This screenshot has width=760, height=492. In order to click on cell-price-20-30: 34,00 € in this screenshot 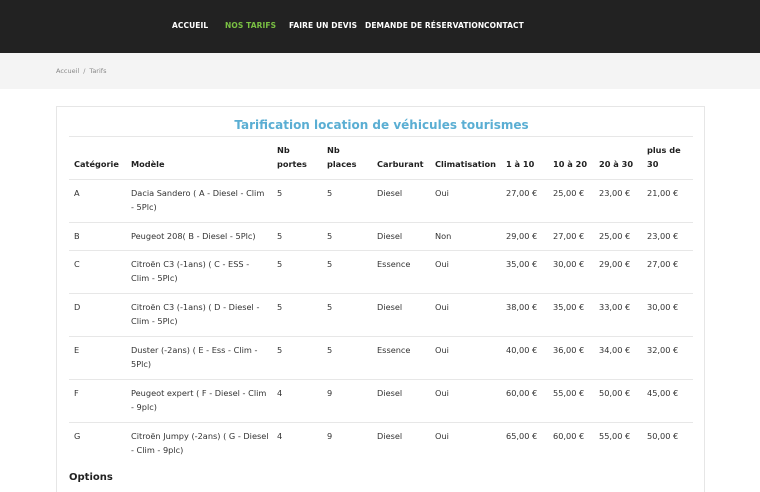, I will do `click(615, 350)`.